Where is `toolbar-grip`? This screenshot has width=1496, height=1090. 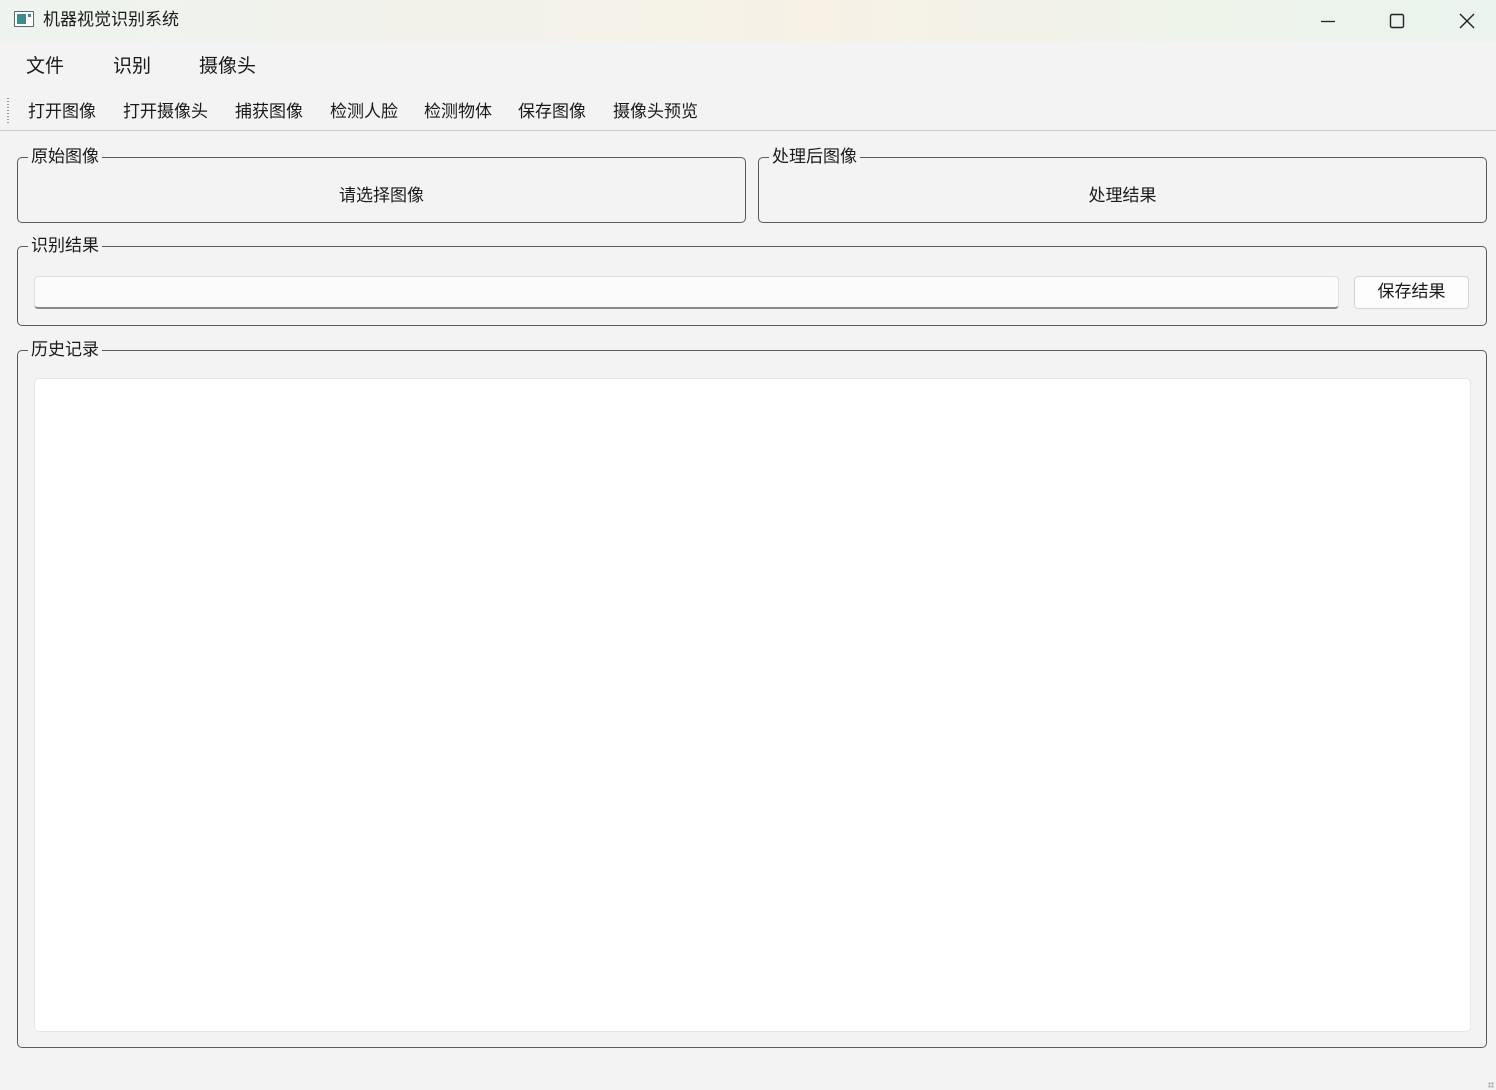 toolbar-grip is located at coordinates (8, 111).